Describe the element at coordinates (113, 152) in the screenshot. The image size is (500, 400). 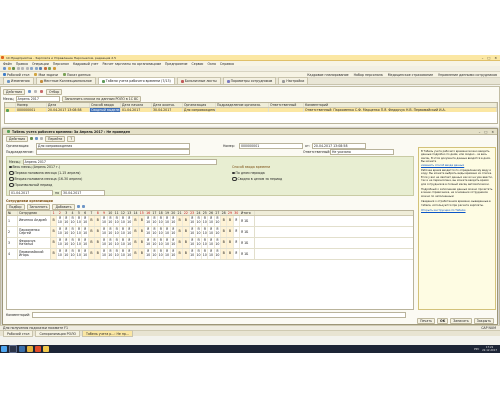
I see `dept-field` at that location.